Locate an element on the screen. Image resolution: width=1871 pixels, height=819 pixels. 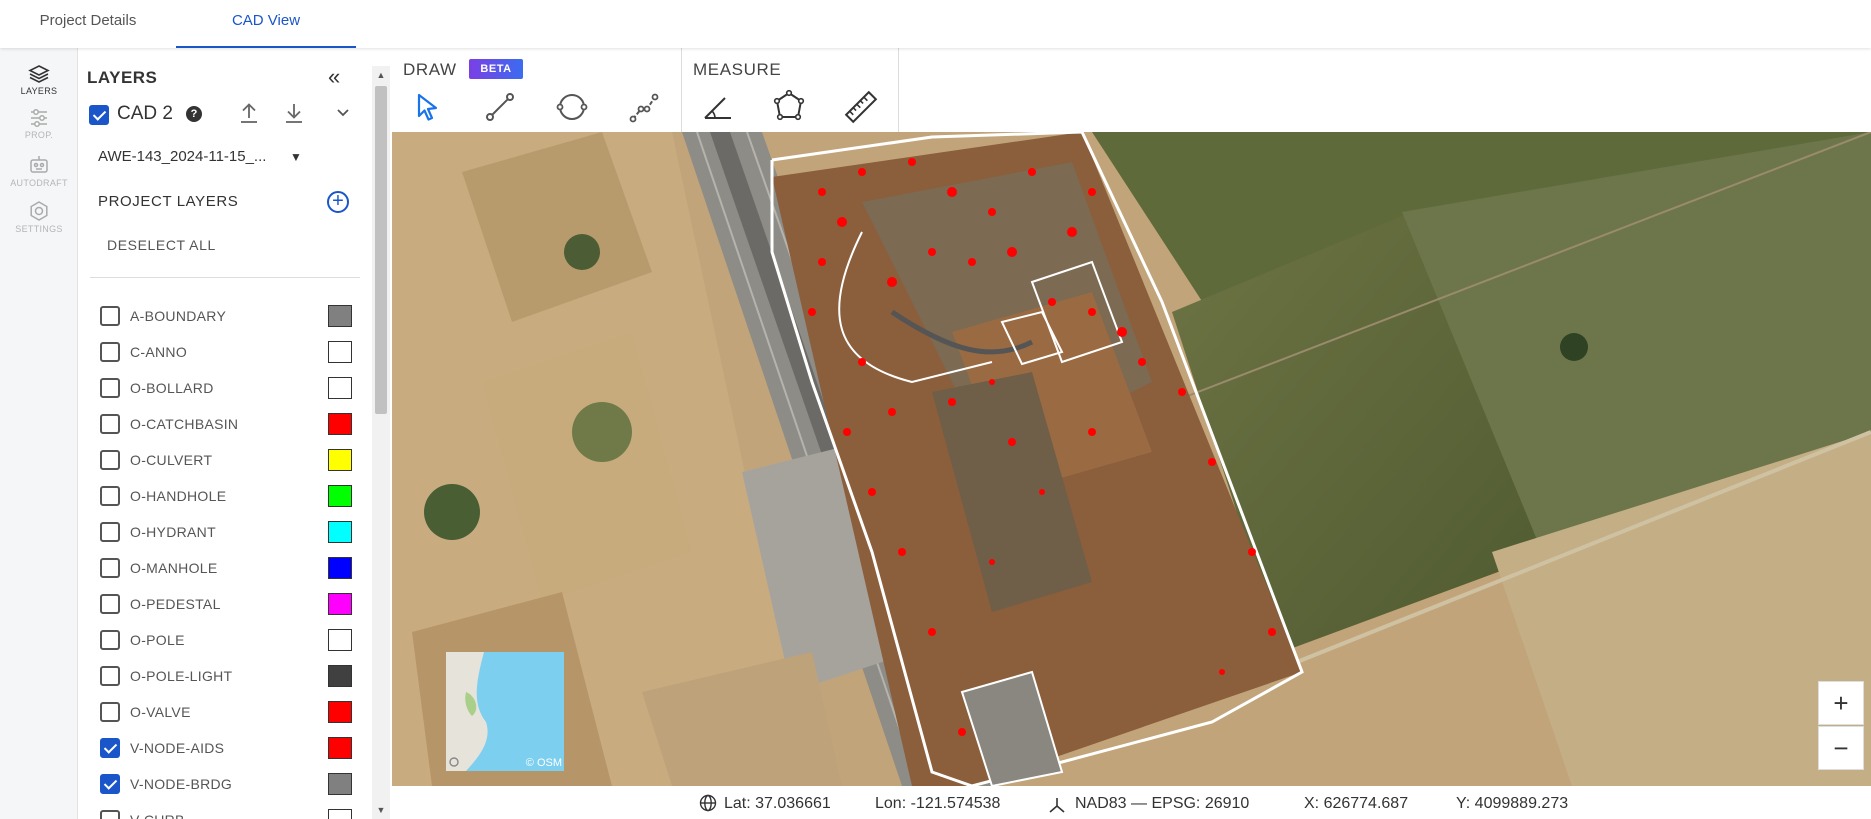
layer-name: O-POLE is located at coordinates (157, 640).